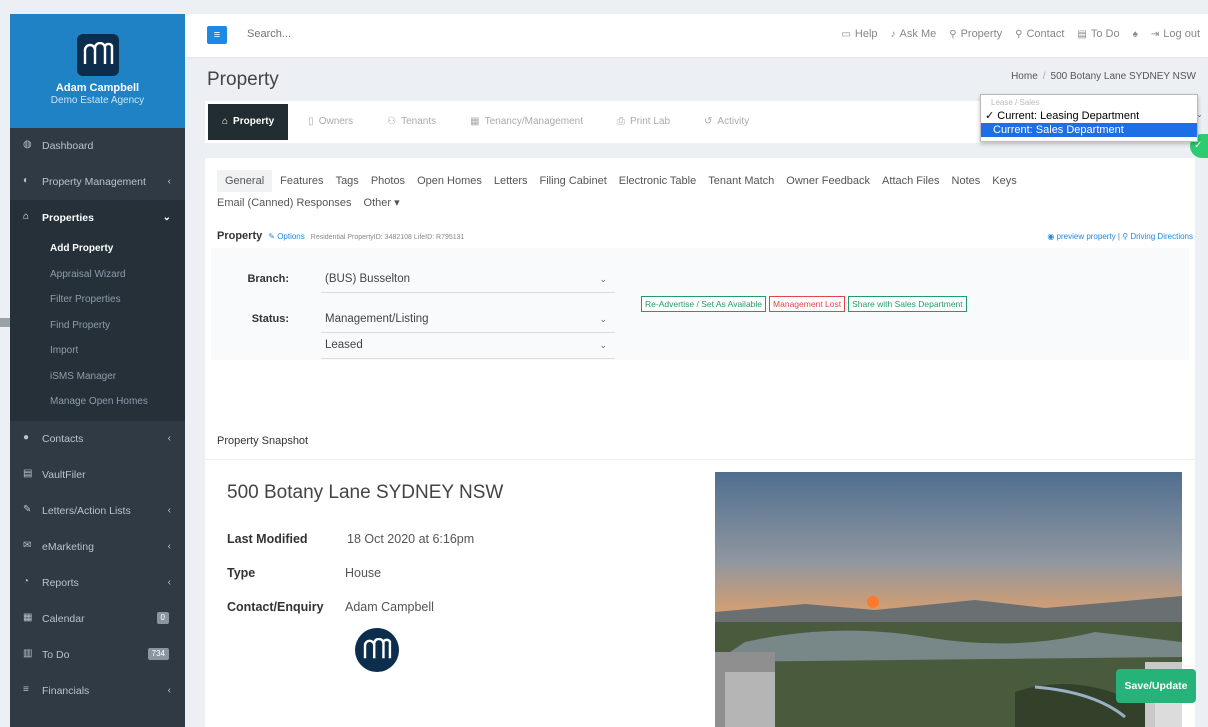 The image size is (1208, 727). What do you see at coordinates (807, 304) in the screenshot?
I see `management-lost-button: Management Lost` at bounding box center [807, 304].